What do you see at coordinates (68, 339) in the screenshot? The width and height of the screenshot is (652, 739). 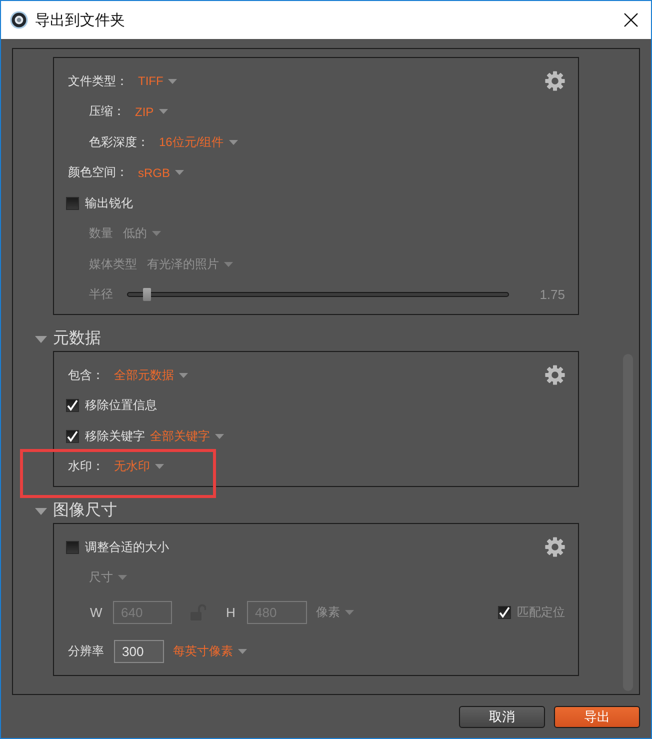 I see `section-toggle: 元数据` at bounding box center [68, 339].